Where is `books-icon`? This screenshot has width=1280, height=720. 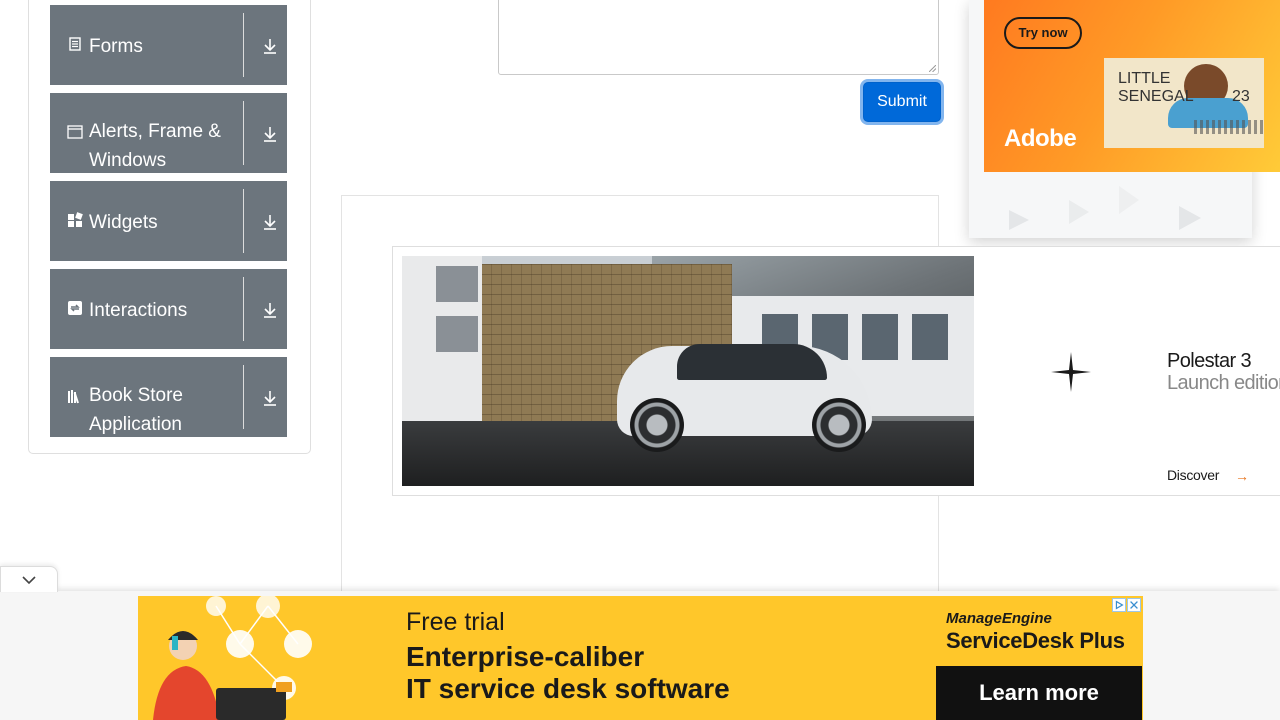
books-icon is located at coordinates (73, 397).